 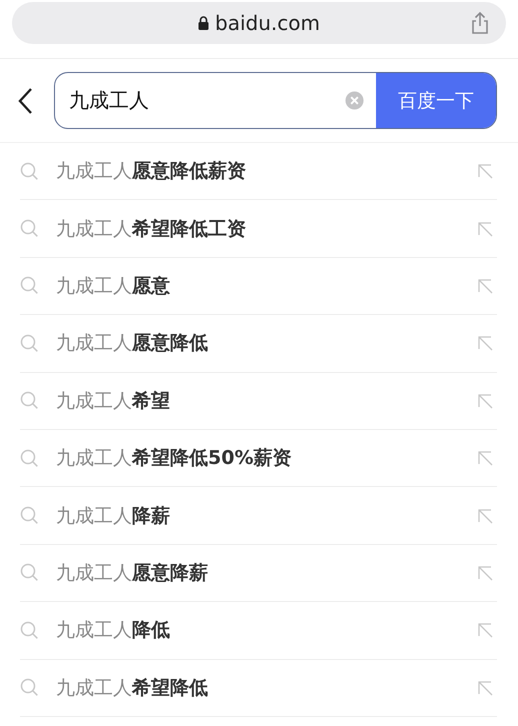 I want to click on url-text: baidu.com, so click(x=267, y=23).